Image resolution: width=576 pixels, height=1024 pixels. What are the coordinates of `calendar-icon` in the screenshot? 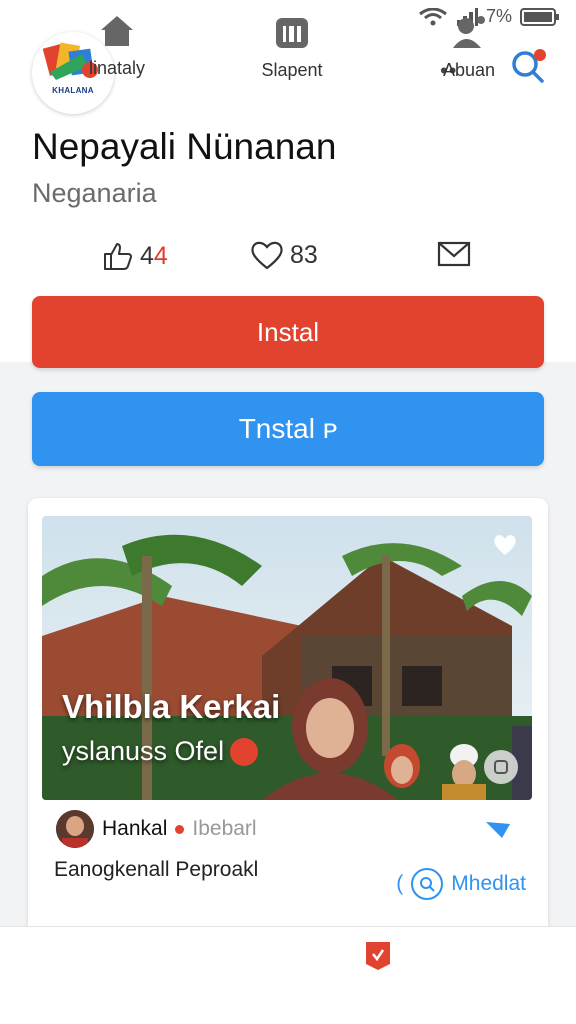 It's located at (292, 33).